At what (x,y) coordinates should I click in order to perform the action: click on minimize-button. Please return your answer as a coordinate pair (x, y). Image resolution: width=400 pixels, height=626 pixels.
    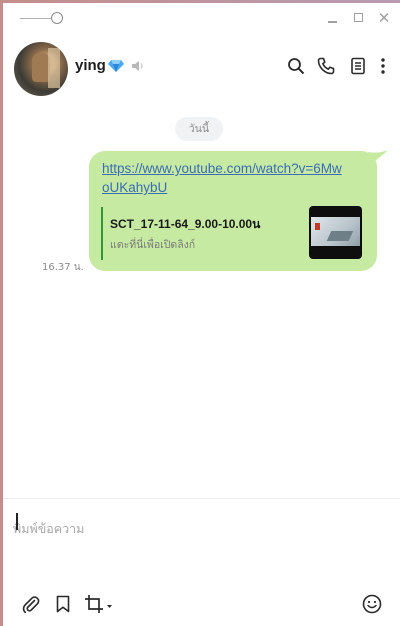
    Looking at the image, I should click on (333, 18).